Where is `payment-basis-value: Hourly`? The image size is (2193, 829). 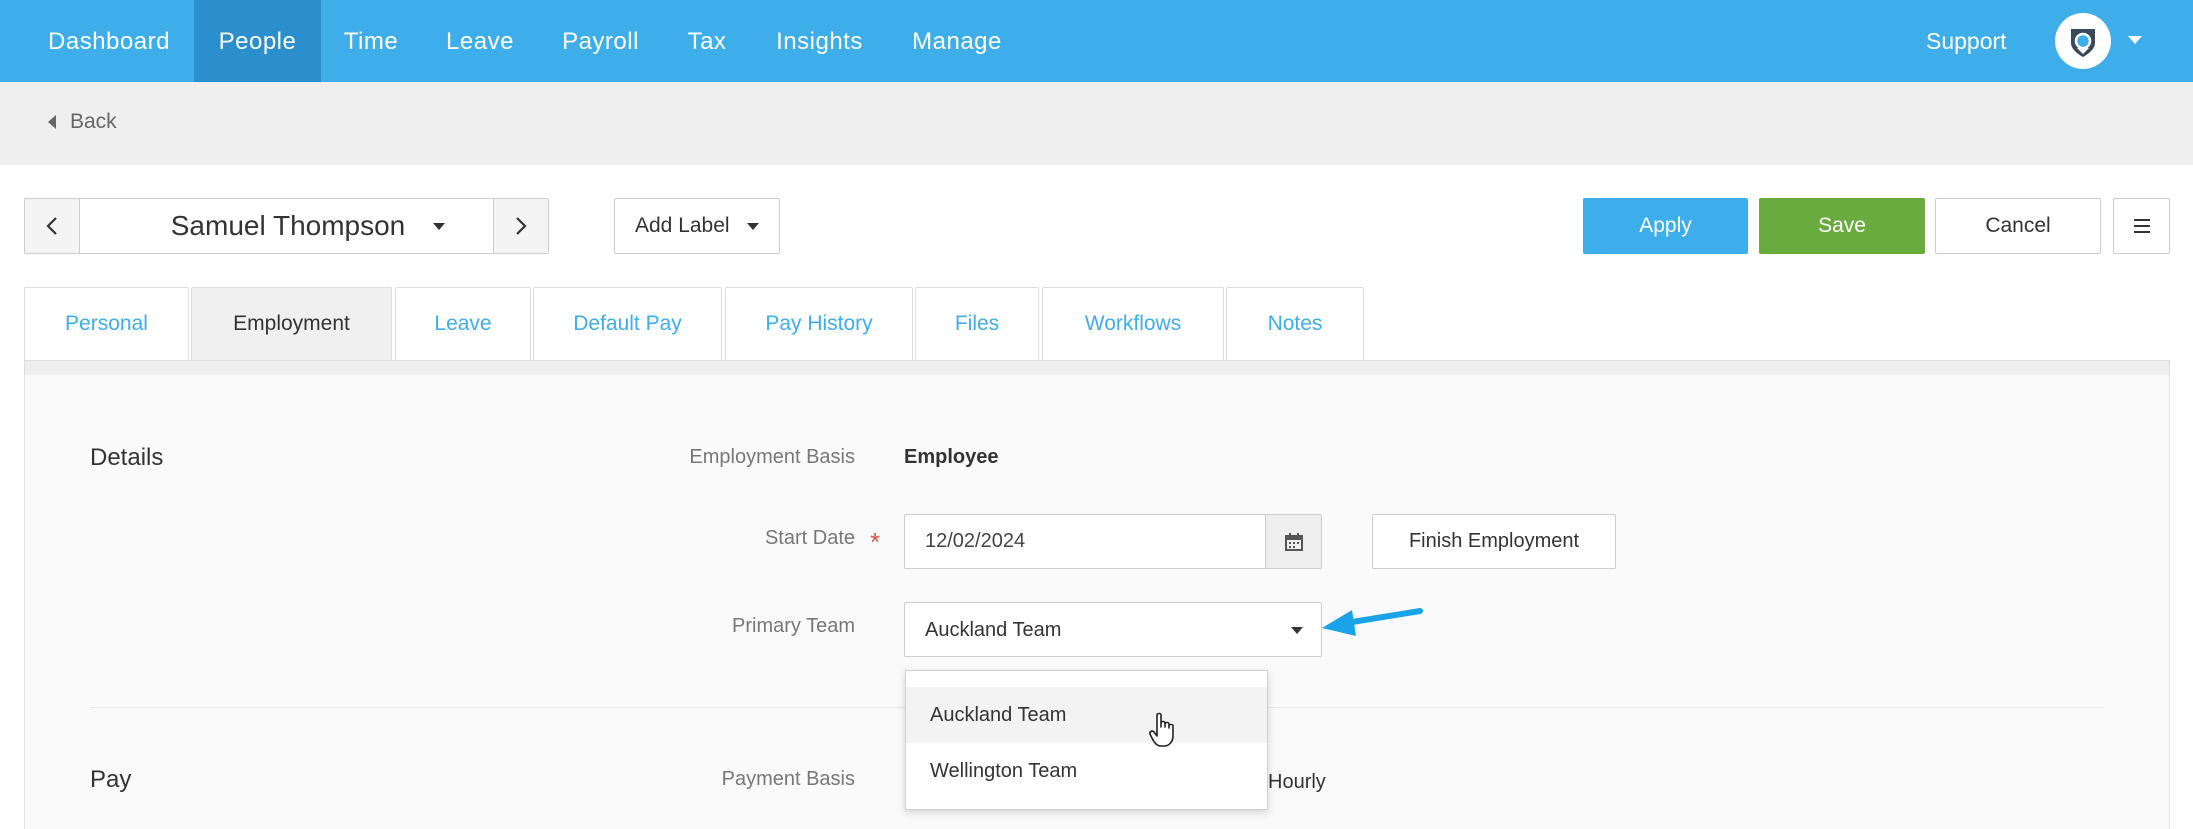
payment-basis-value: Hourly is located at coordinates (1297, 782).